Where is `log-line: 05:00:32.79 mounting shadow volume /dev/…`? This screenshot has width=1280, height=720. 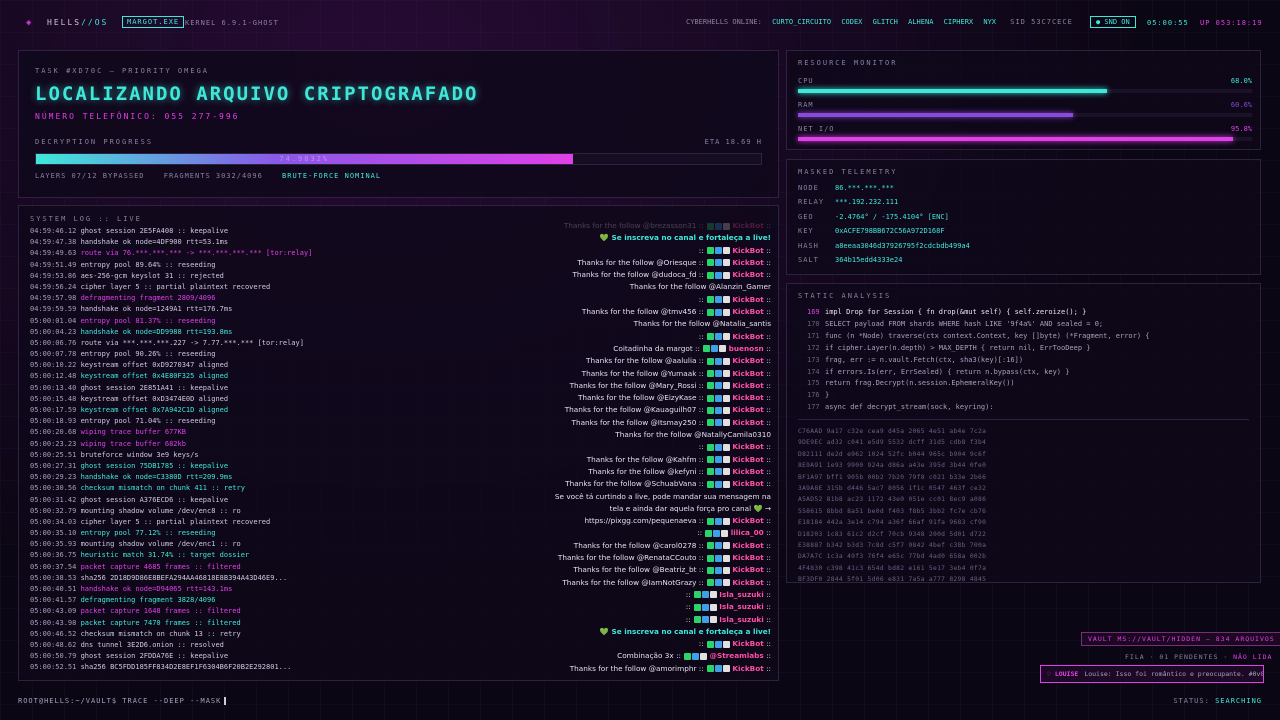
log-line: 05:00:32.79 mounting shadow volume /dev/… is located at coordinates (135, 510).